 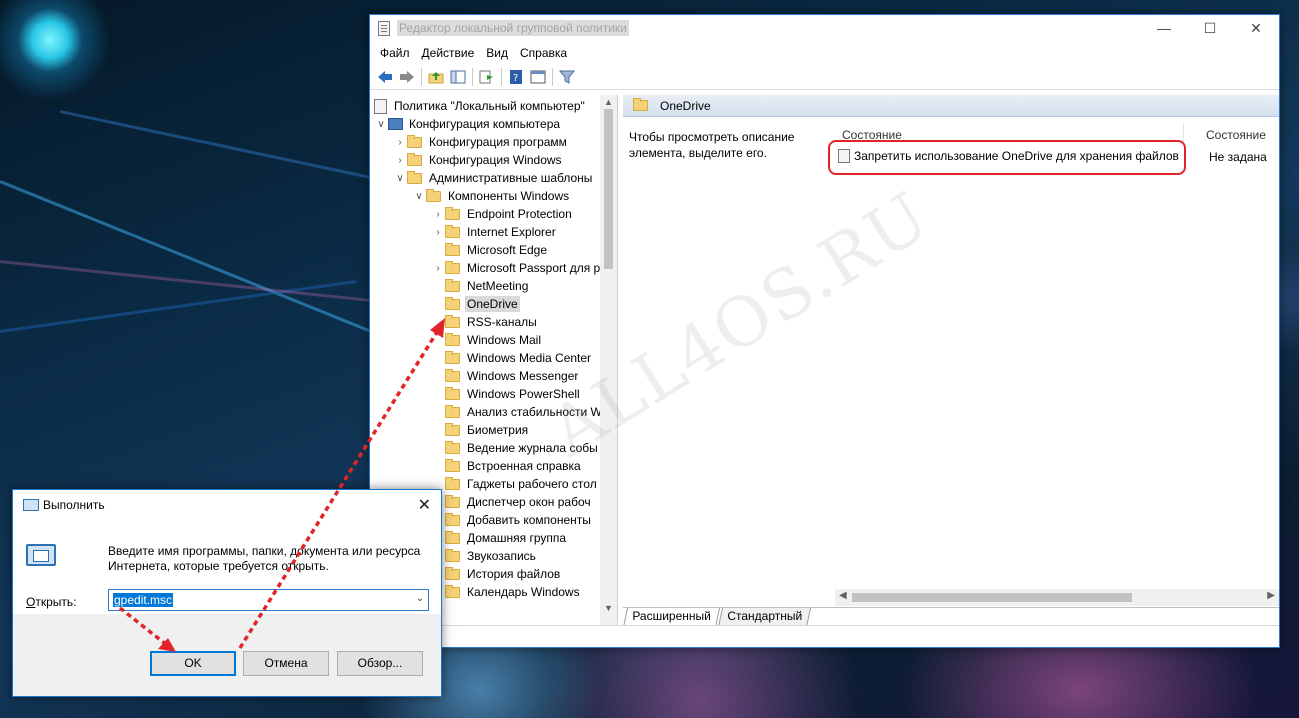 I want to click on tree-item: Windows Mail, so click(x=487, y=340).